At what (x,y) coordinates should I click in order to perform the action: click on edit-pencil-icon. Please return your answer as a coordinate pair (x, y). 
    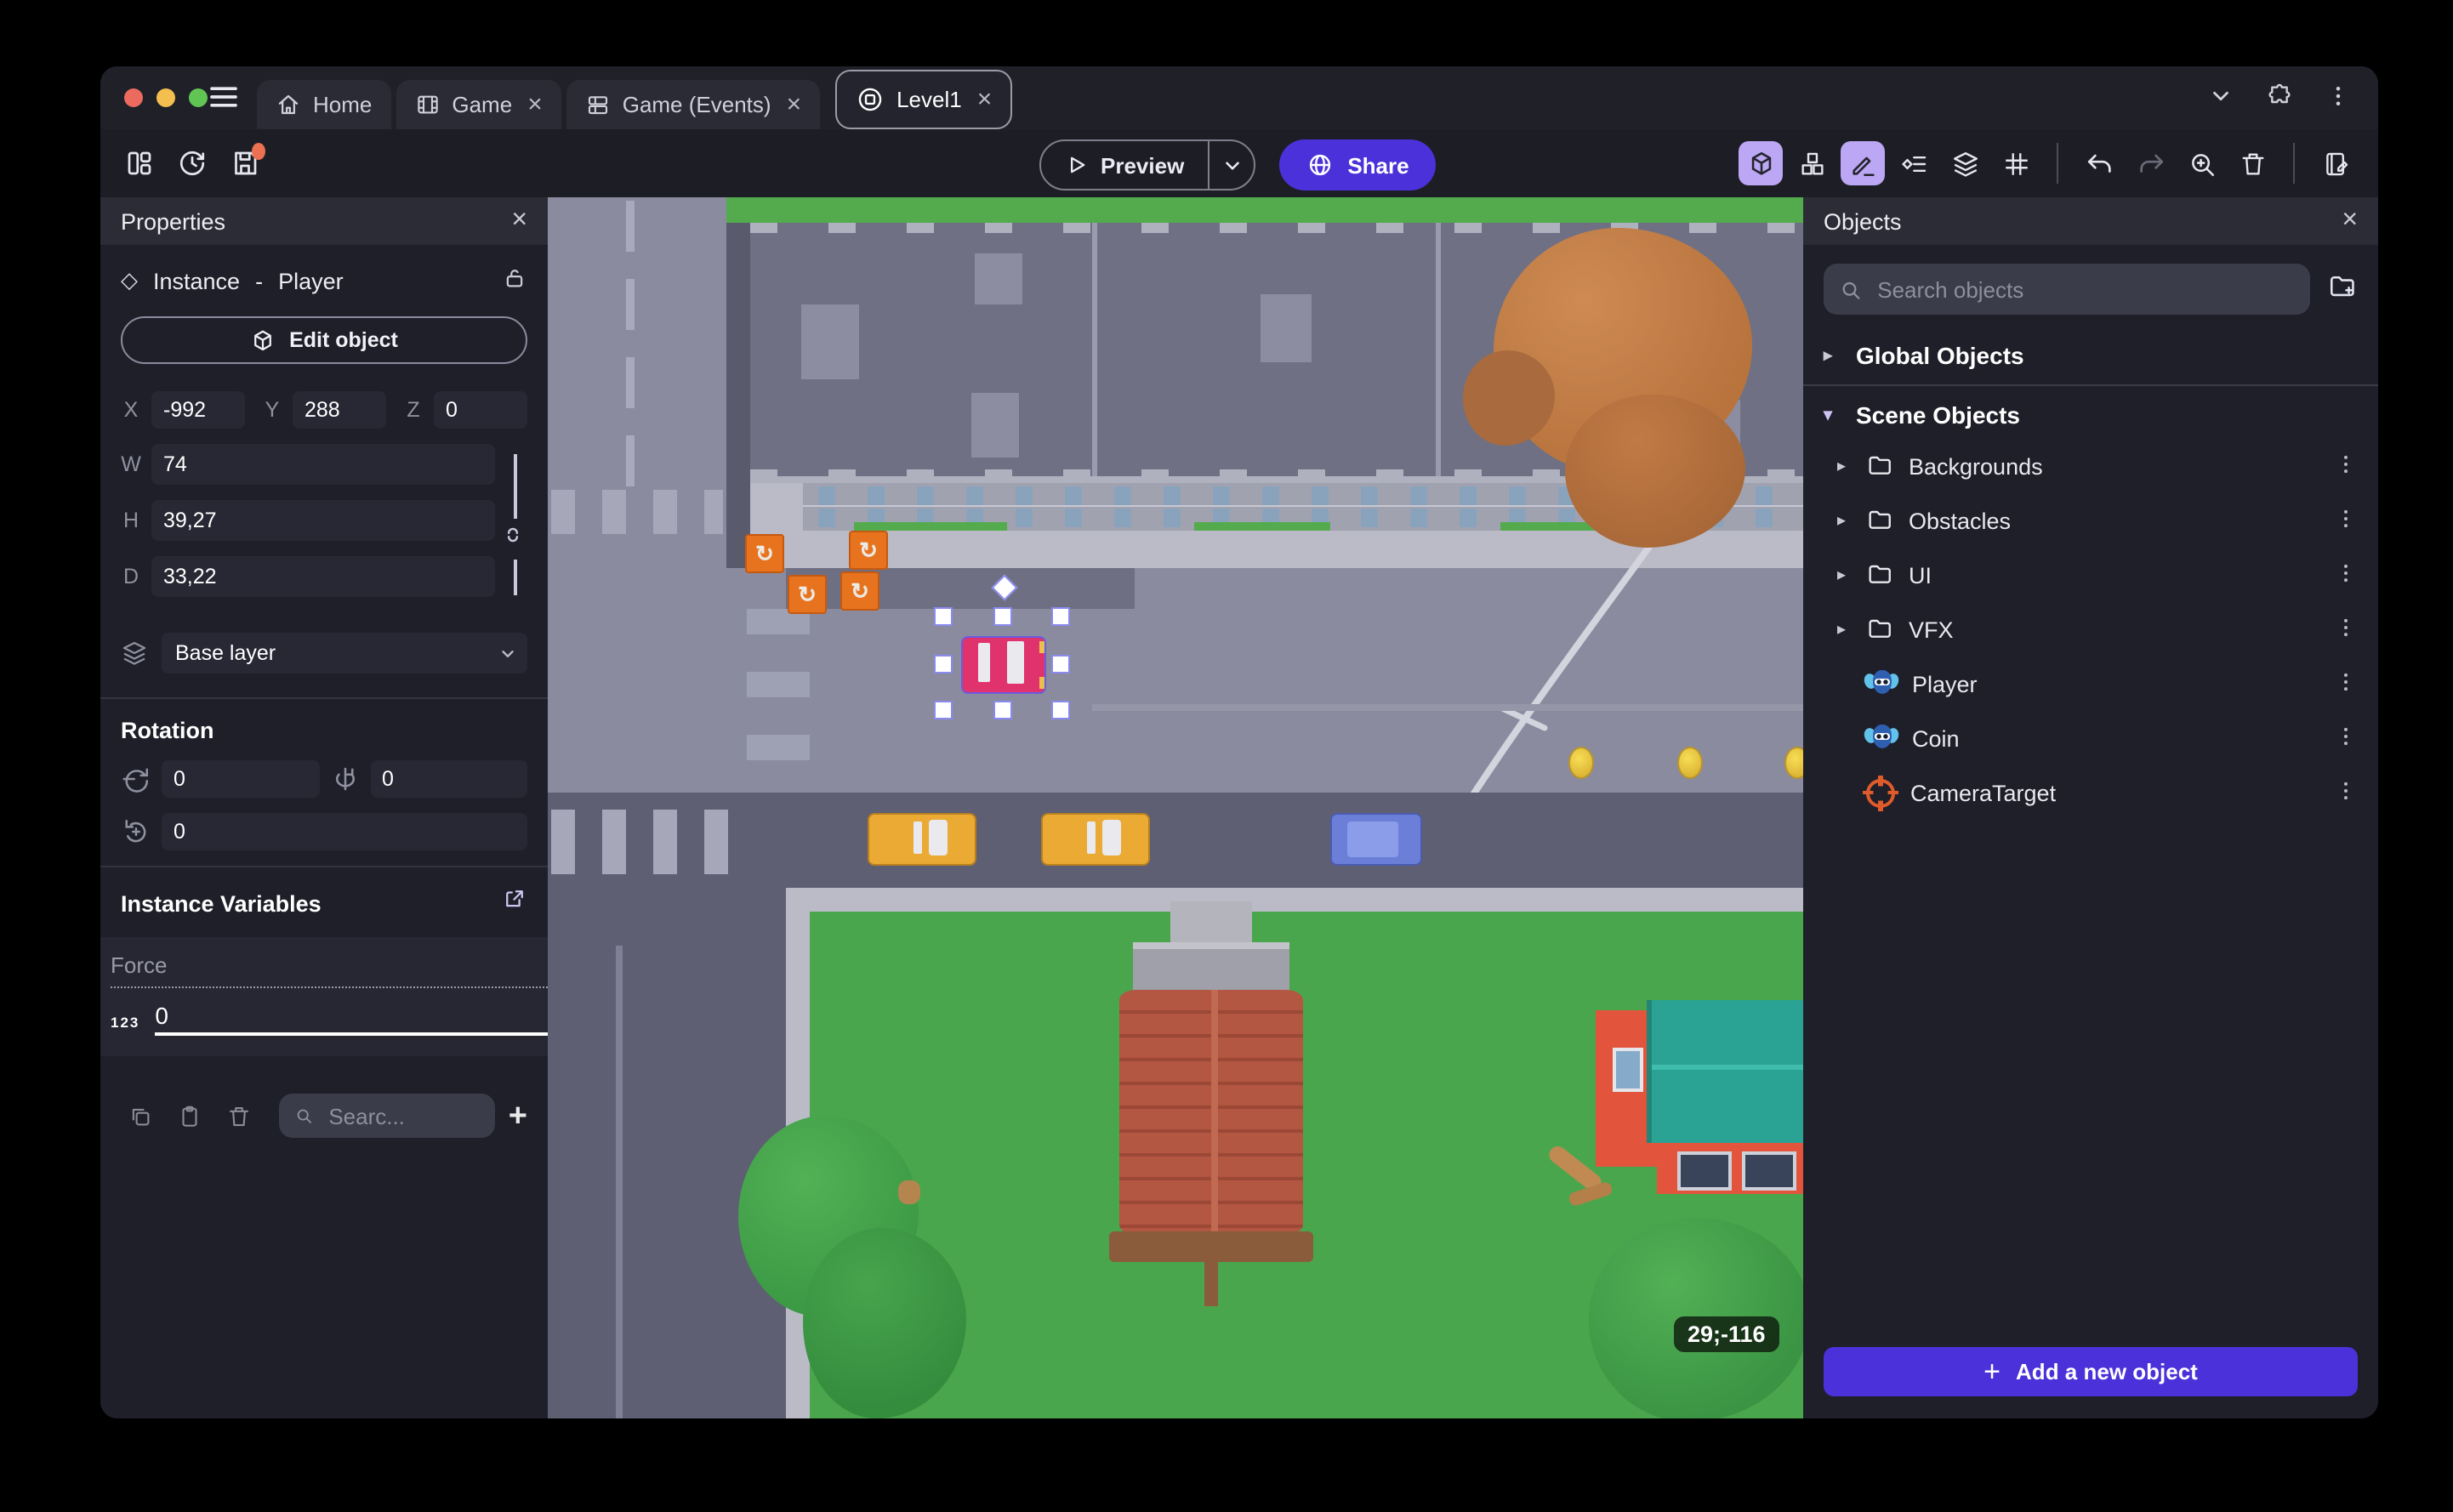
    Looking at the image, I should click on (1863, 163).